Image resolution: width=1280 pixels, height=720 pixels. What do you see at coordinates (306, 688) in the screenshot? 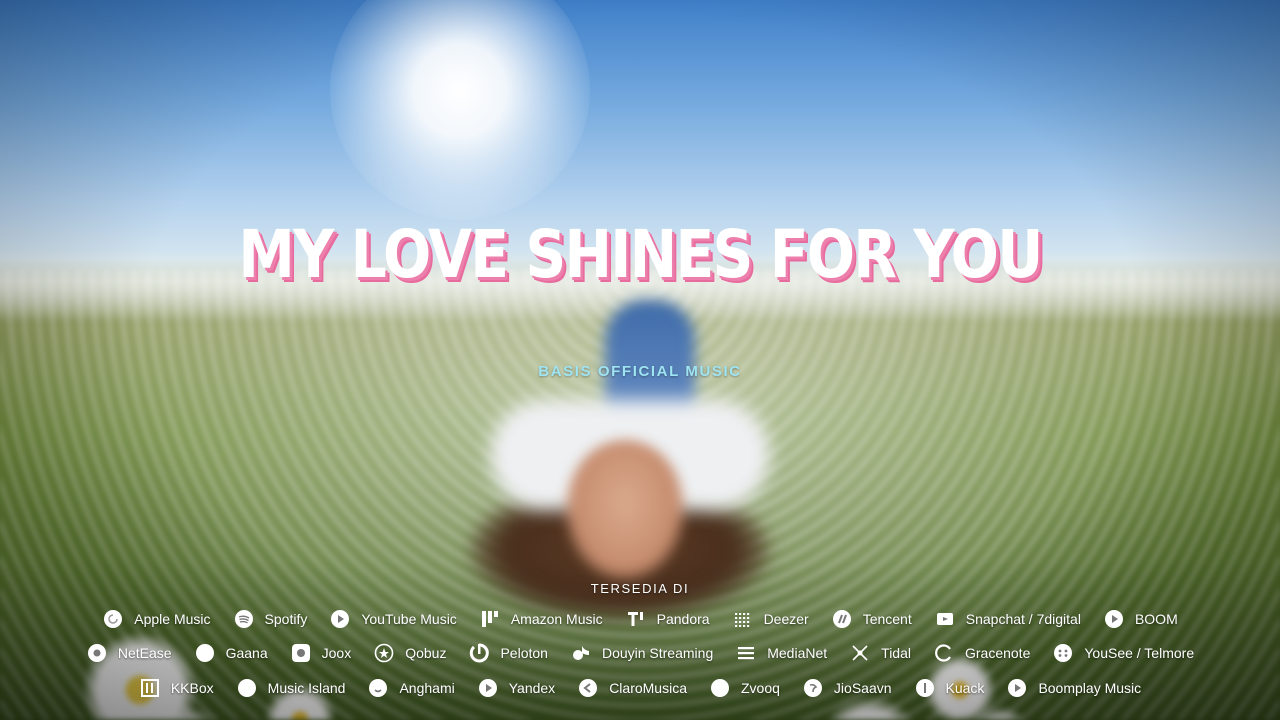
I see `platform-label: Music Island` at bounding box center [306, 688].